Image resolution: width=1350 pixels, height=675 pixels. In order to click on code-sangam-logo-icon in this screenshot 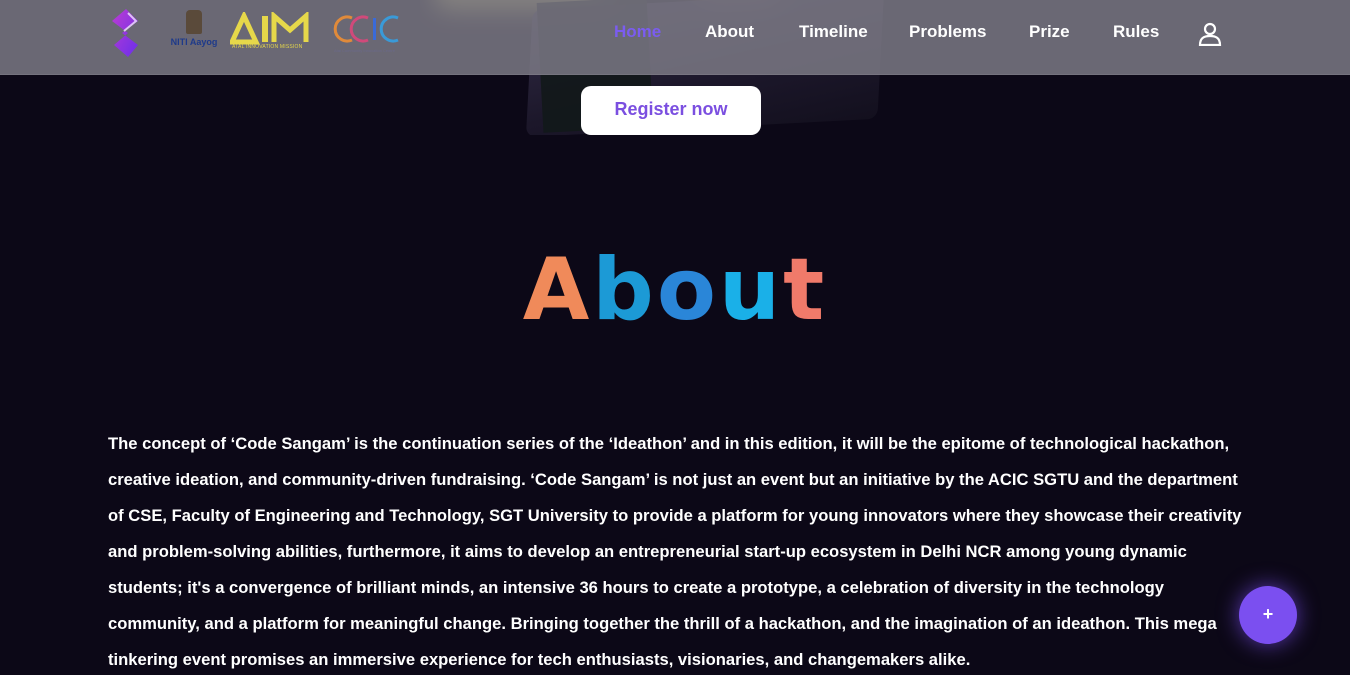, I will do `click(125, 33)`.